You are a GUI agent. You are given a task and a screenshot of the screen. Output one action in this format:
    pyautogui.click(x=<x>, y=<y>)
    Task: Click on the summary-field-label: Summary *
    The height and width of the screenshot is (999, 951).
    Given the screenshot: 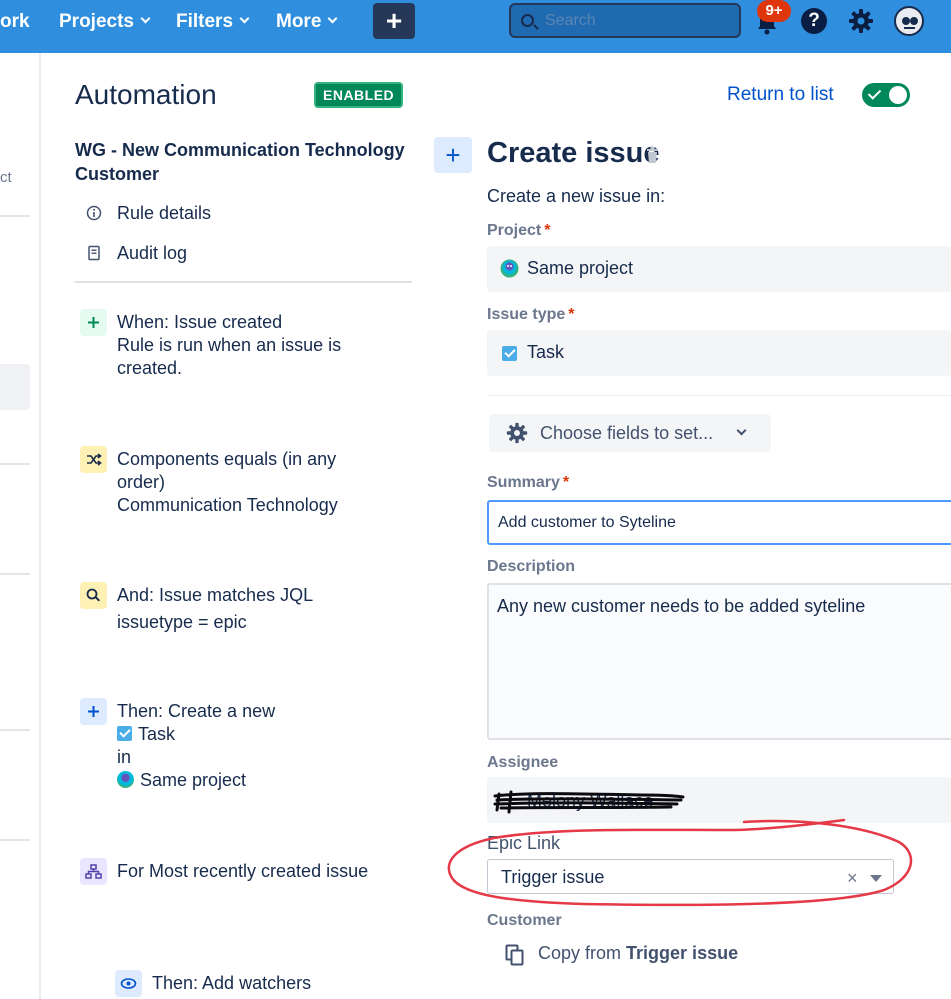 What is the action you would take?
    pyautogui.click(x=528, y=483)
    